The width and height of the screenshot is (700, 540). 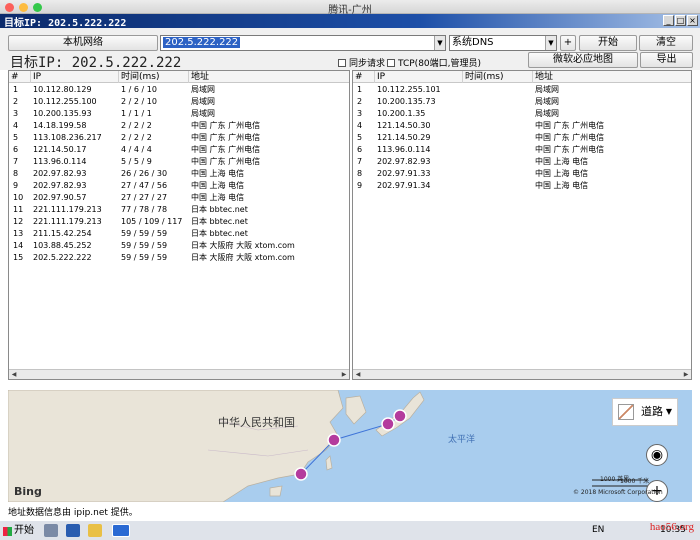 I want to click on add-button: +, so click(x=568, y=43).